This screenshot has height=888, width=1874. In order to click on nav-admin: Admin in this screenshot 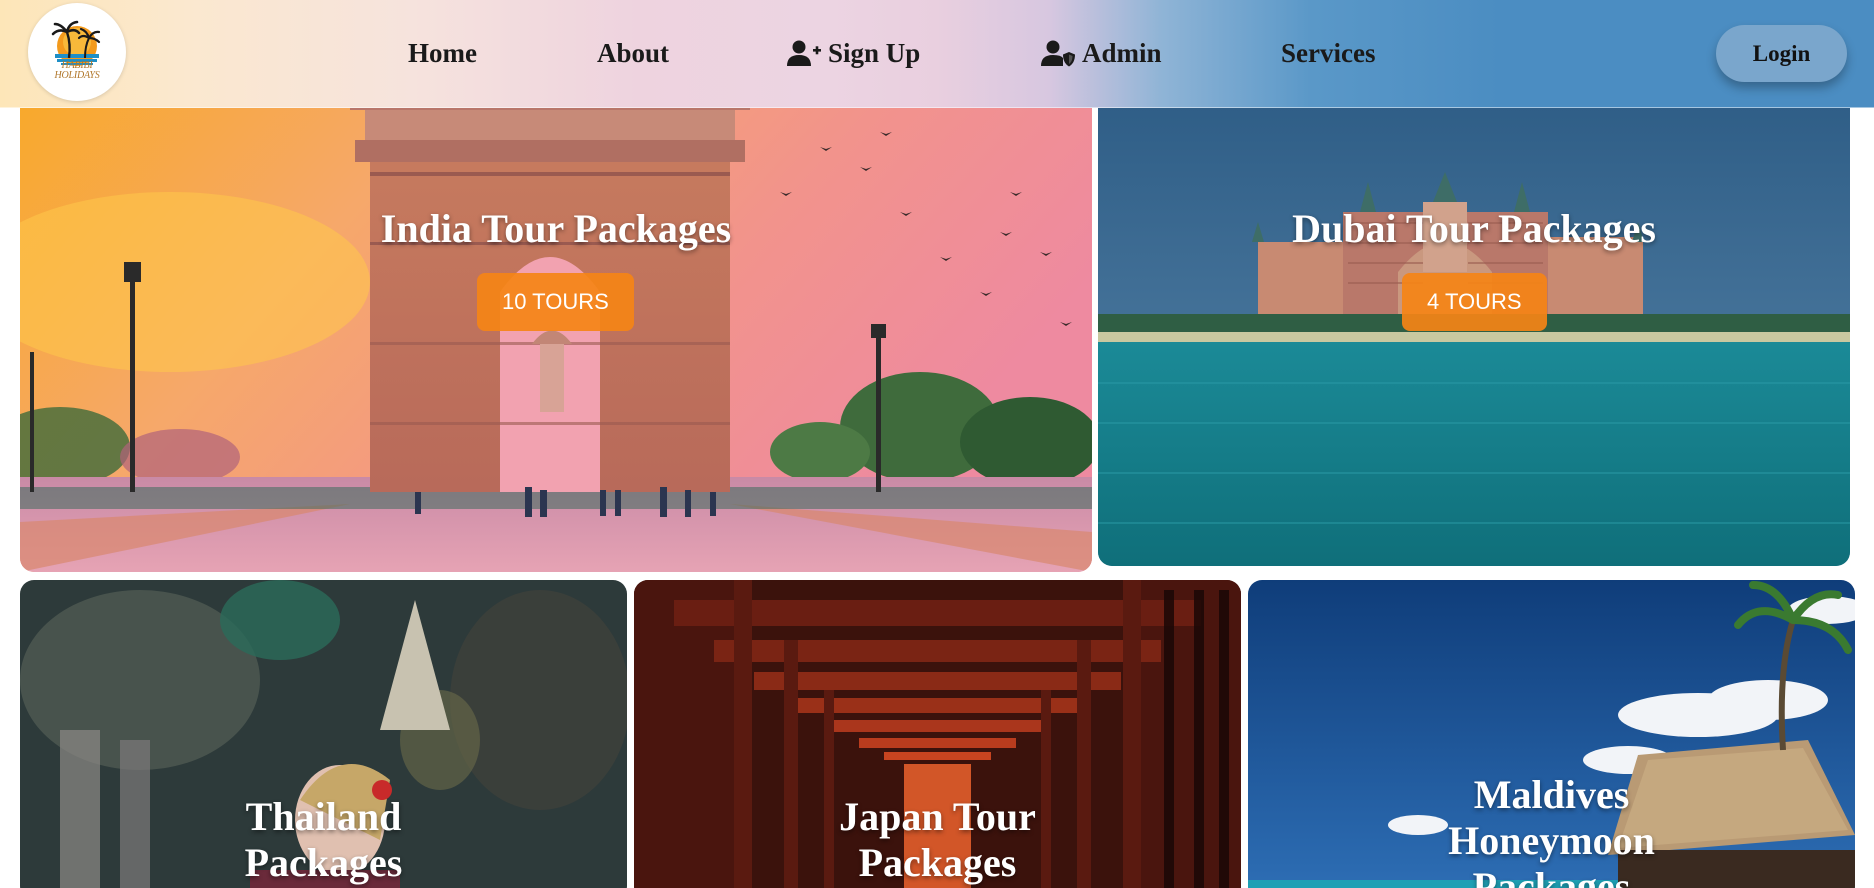, I will do `click(1101, 53)`.